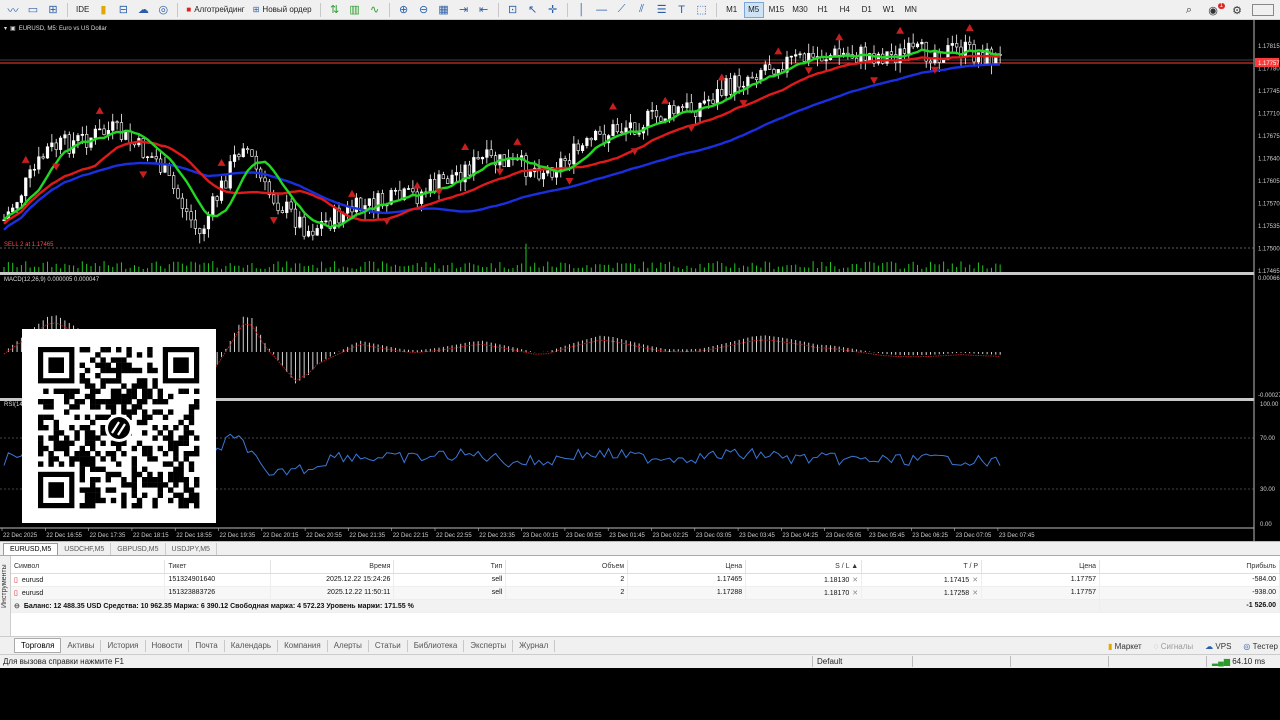 The image size is (1280, 720). I want to click on symbol-tab-usdchf: USDCHF,M5, so click(85, 549).